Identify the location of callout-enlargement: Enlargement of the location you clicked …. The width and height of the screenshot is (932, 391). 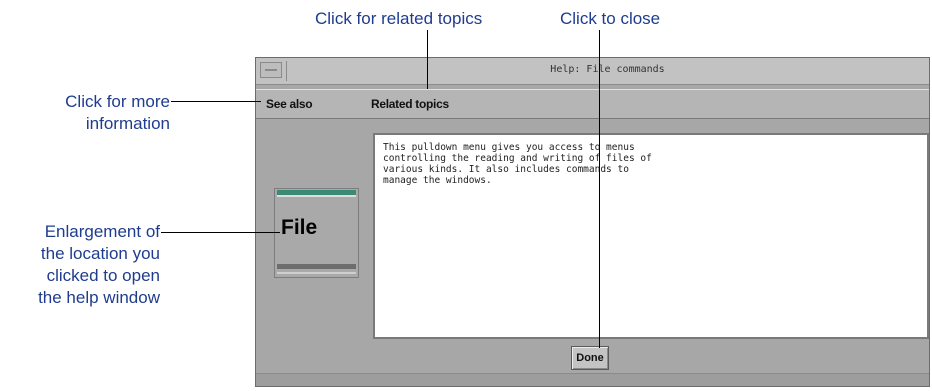
(99, 265).